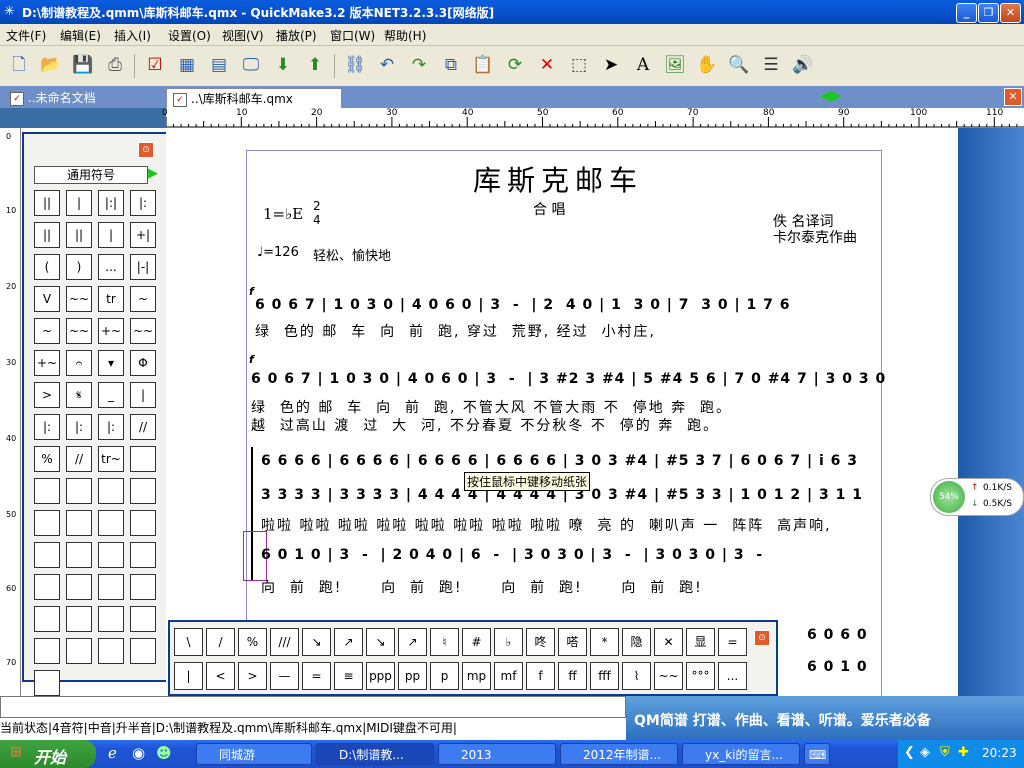 The image size is (1024, 768). Describe the element at coordinates (540, 676) in the screenshot. I see `notation-symbol-button: f` at that location.